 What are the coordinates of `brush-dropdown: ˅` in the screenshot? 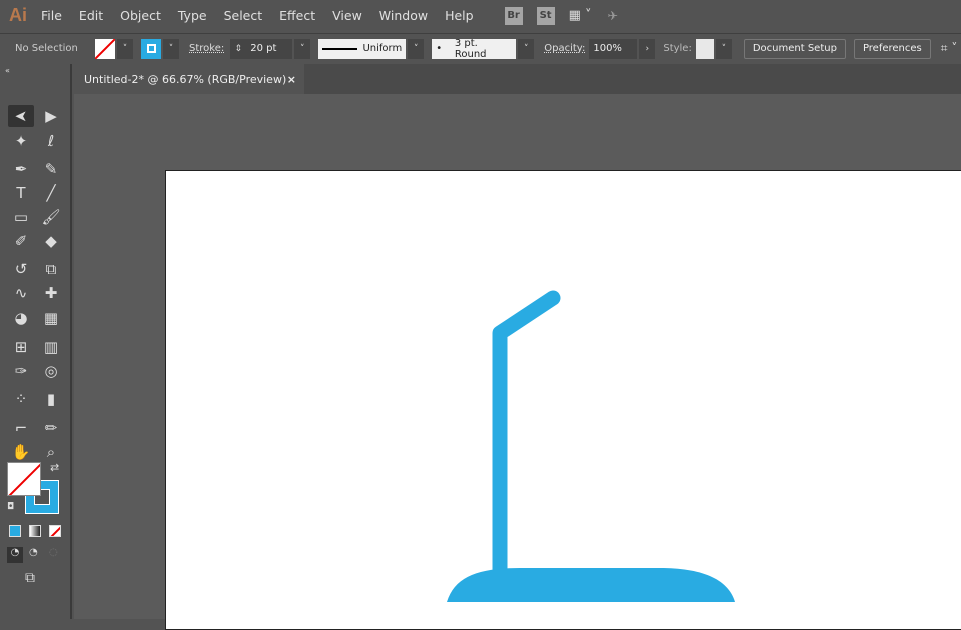 It's located at (526, 48).